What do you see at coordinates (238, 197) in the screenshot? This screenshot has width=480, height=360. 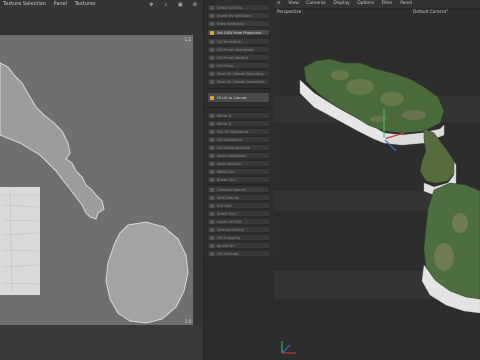 I see `panel-item: Split Islands` at bounding box center [238, 197].